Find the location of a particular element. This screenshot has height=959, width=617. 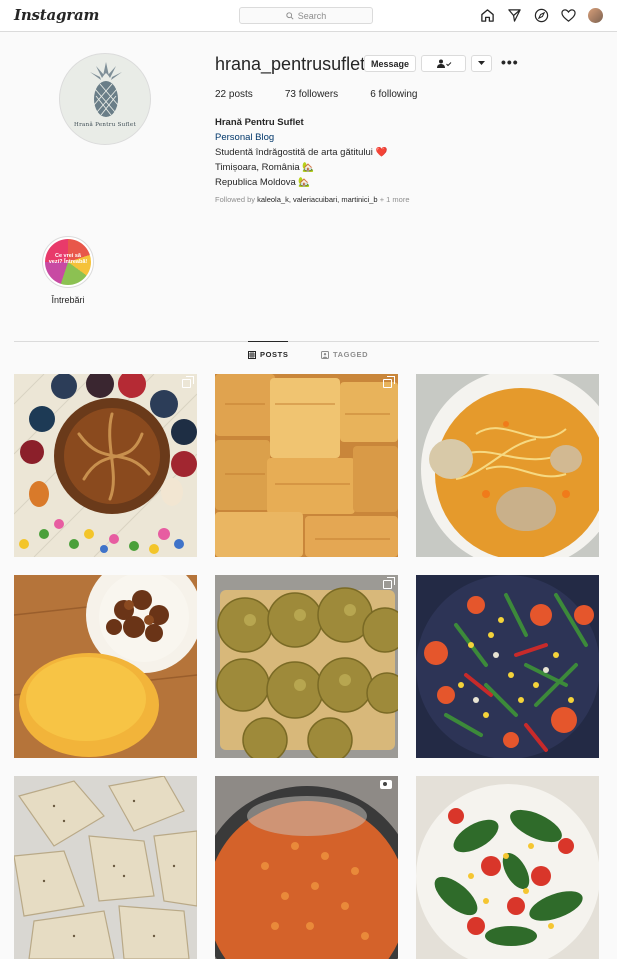

user-check-icon is located at coordinates (443, 63).